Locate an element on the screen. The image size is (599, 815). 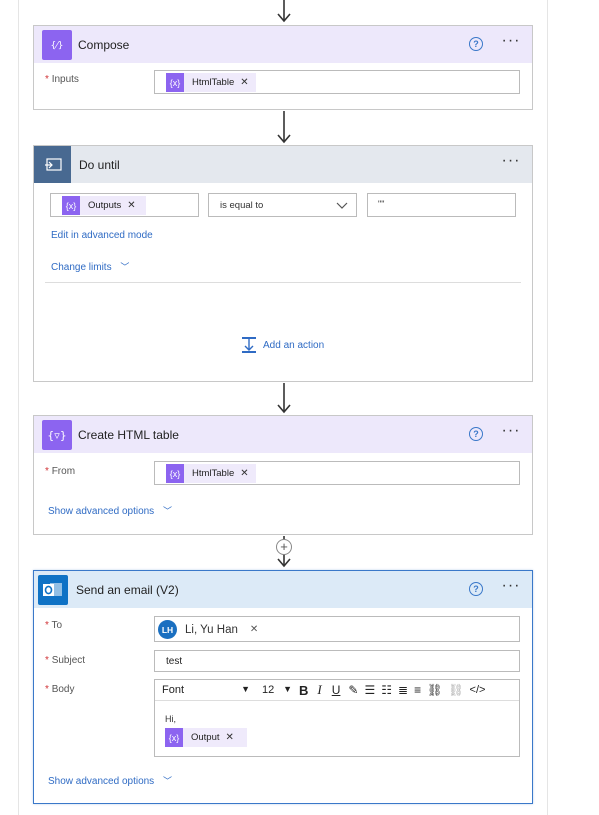
recipient-name: Li, Yu Han is located at coordinates (211, 629).